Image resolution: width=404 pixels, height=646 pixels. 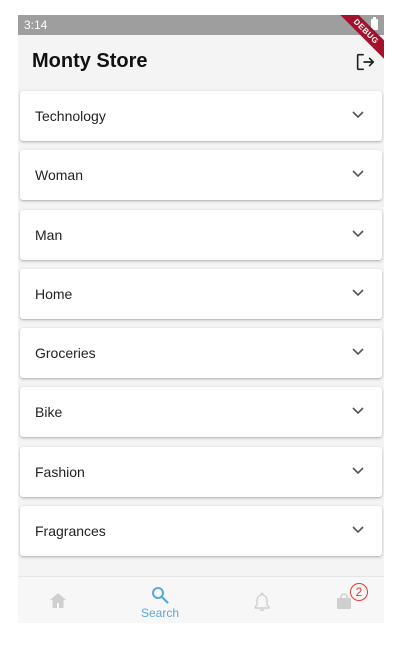 I want to click on cart-count-badge: 2, so click(x=359, y=592).